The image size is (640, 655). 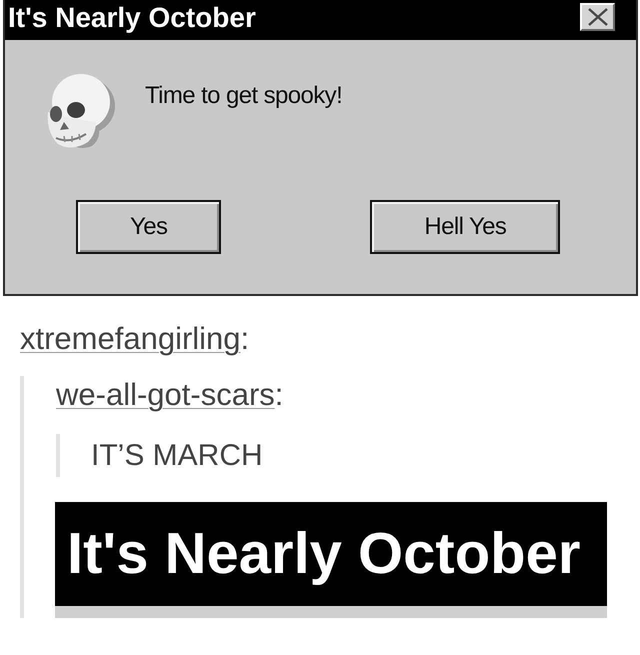 I want to click on quote-text: IT’S MARCH, so click(x=177, y=456).